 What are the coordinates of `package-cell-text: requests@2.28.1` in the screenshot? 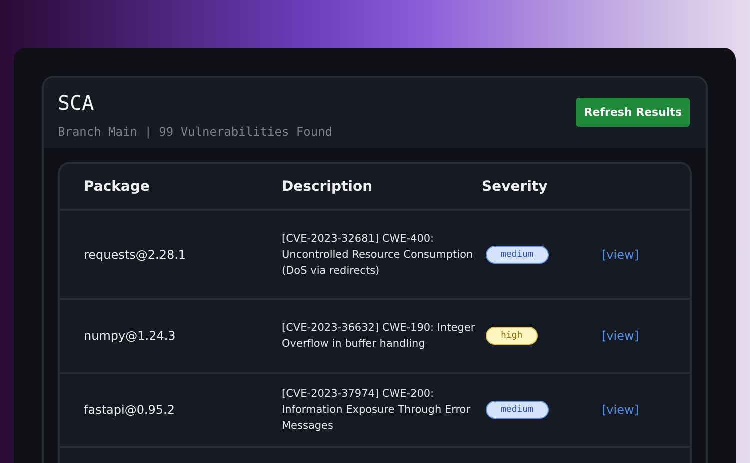 It's located at (136, 255).